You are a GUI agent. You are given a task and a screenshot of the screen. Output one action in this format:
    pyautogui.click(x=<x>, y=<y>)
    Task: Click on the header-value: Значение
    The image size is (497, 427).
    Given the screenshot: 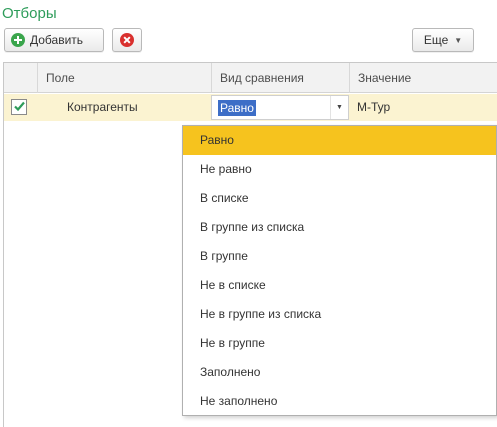 What is the action you would take?
    pyautogui.click(x=423, y=78)
    